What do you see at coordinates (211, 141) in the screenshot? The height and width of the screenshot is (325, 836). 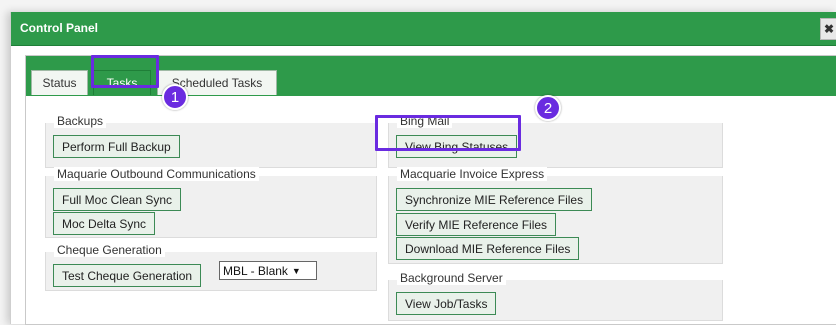 I see `backups-section: Backups Perform Full Backup` at bounding box center [211, 141].